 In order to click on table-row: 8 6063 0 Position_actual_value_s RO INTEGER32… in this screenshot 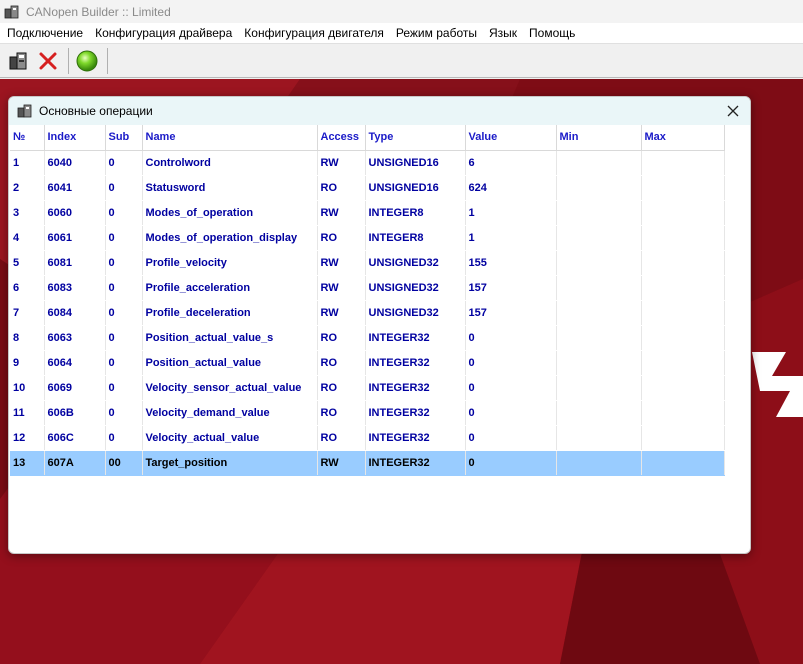, I will do `click(367, 338)`.